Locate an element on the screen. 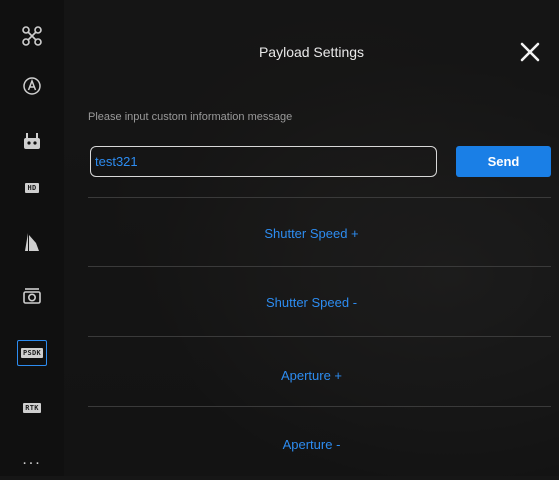  psdk-active-box: PSDK is located at coordinates (32, 353).